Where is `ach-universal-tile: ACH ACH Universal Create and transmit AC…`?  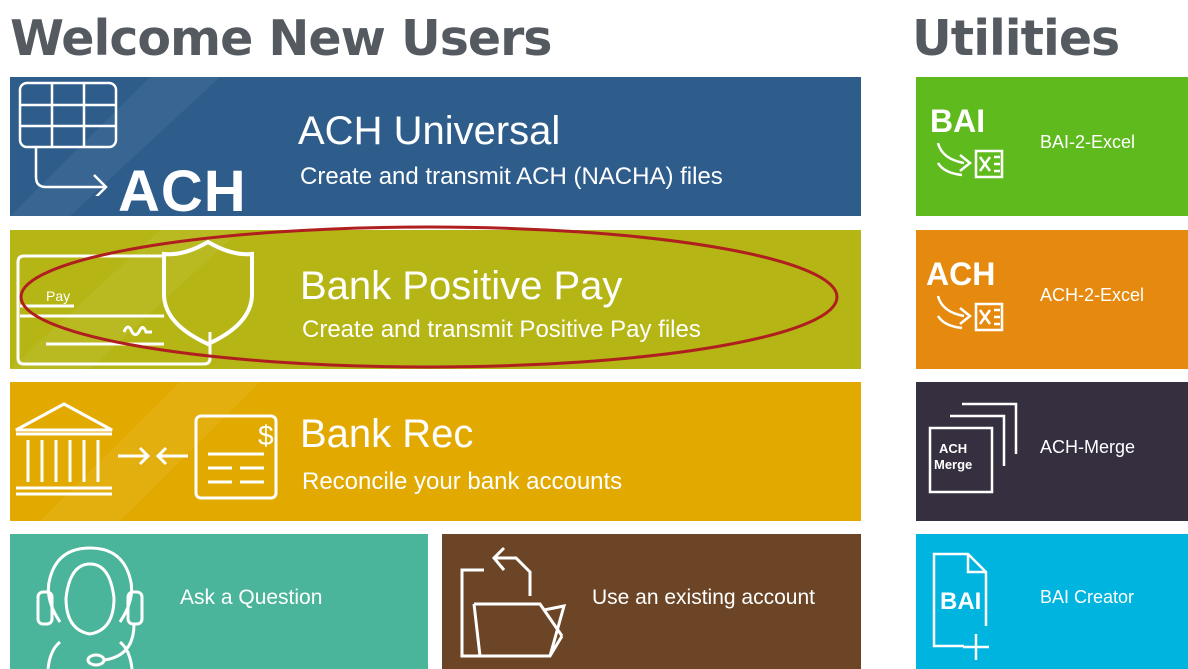
ach-universal-tile: ACH ACH Universal Create and transmit AC… is located at coordinates (435, 146).